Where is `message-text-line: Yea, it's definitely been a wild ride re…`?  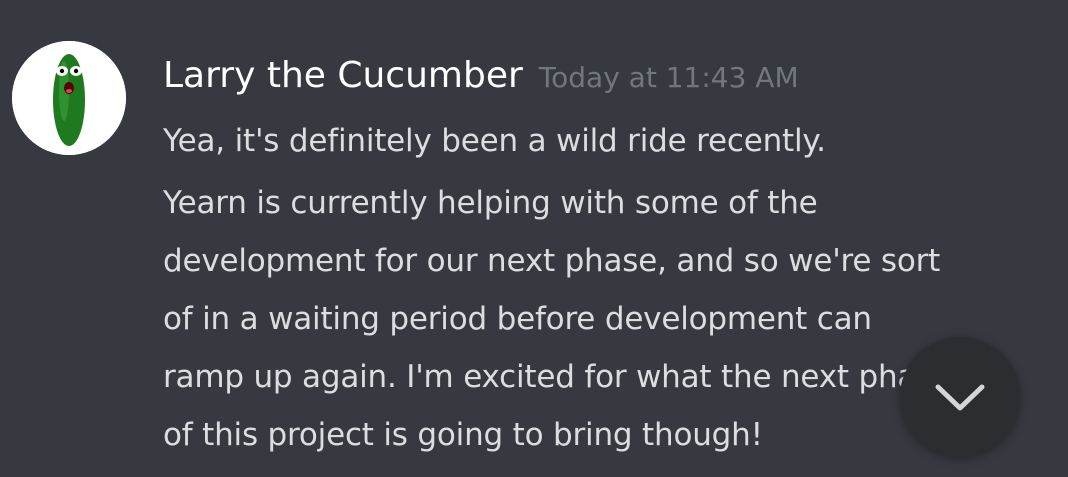
message-text-line: Yea, it's definitely been a wild ride re… is located at coordinates (494, 141).